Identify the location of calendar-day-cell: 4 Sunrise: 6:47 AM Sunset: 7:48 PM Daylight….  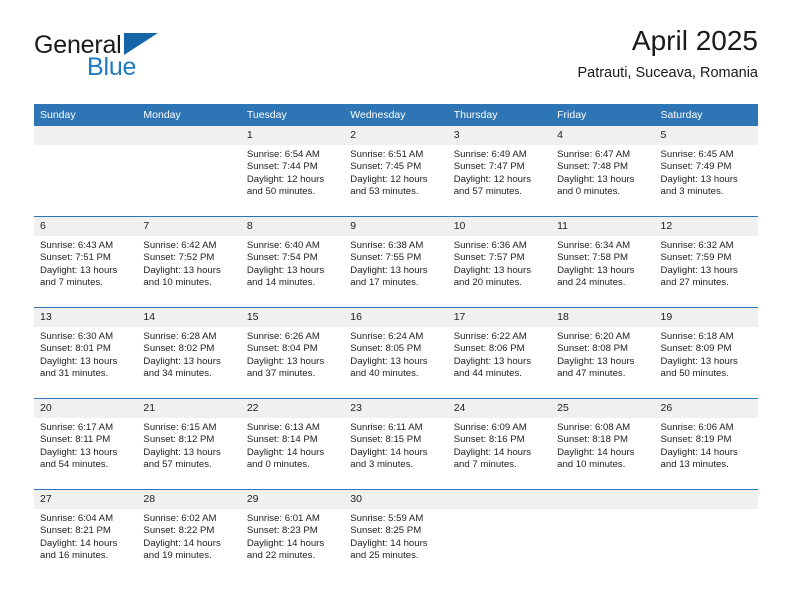
(603, 171).